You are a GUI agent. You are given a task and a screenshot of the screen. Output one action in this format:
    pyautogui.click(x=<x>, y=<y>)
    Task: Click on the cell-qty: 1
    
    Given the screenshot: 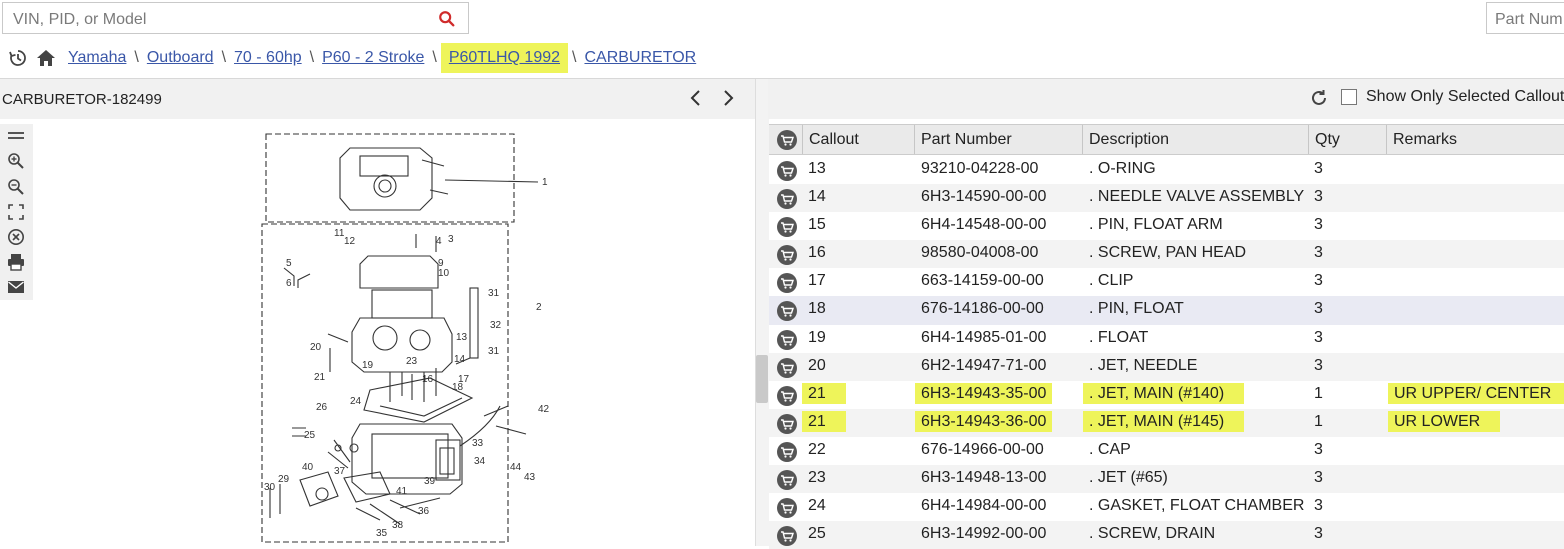 What is the action you would take?
    pyautogui.click(x=1318, y=393)
    